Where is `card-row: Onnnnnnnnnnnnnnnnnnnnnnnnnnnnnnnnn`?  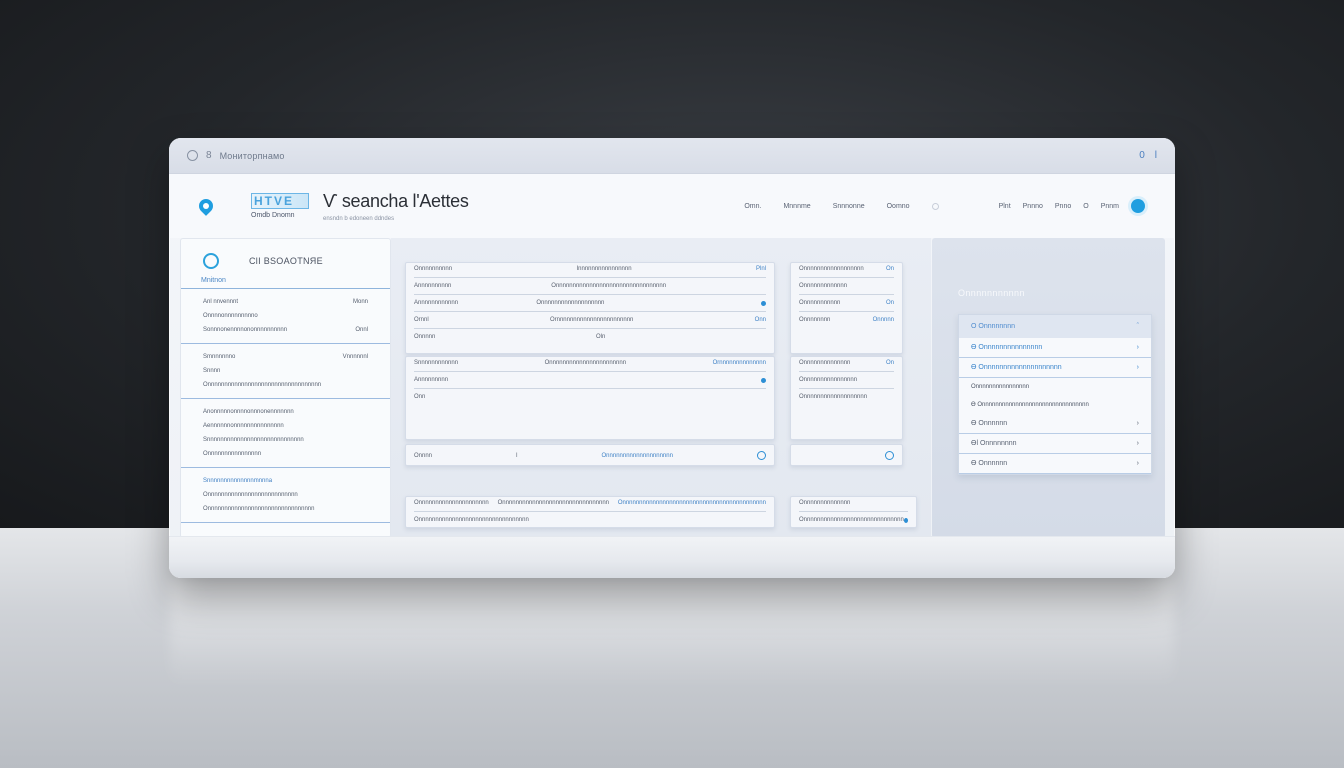 card-row: Onnnnnnnnnnnnnnnnnnnnnnnnnnnnnnnnn is located at coordinates (590, 520).